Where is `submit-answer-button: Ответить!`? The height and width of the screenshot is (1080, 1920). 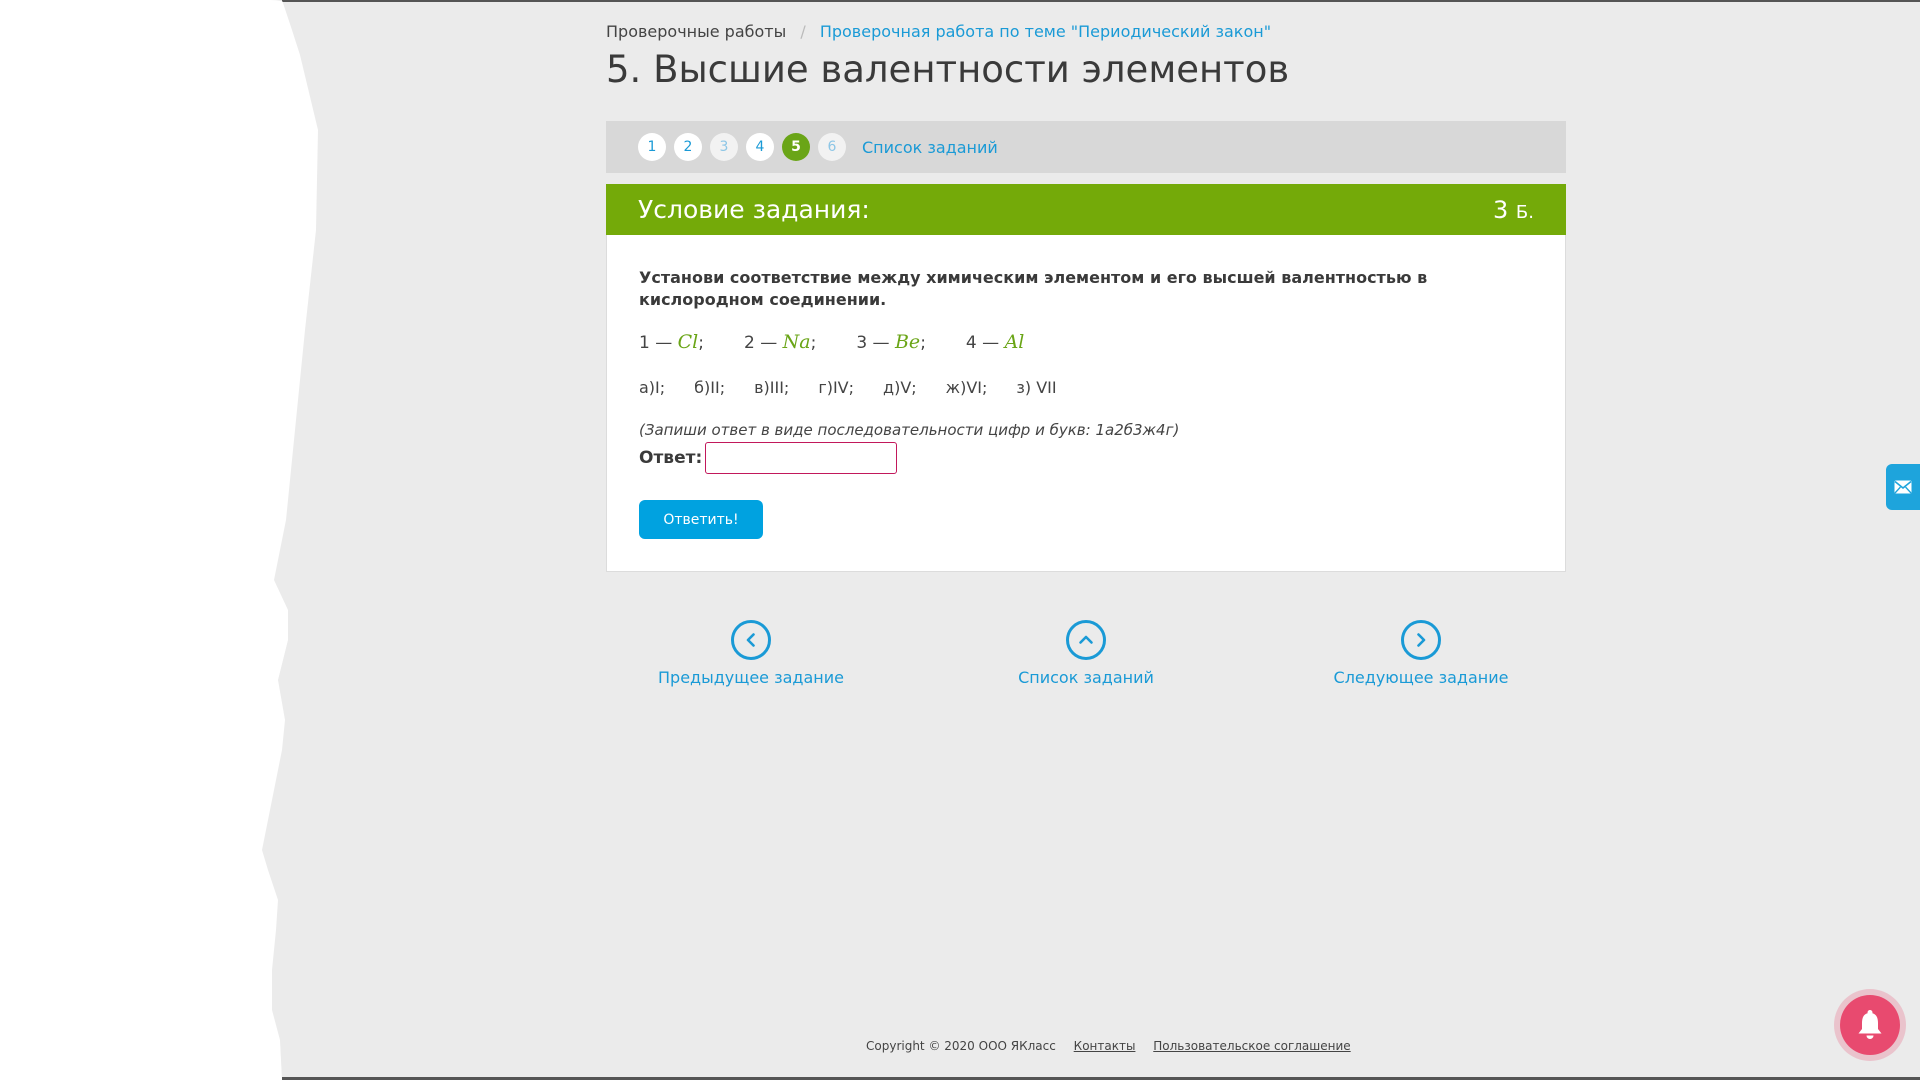
submit-answer-button: Ответить! is located at coordinates (701, 519).